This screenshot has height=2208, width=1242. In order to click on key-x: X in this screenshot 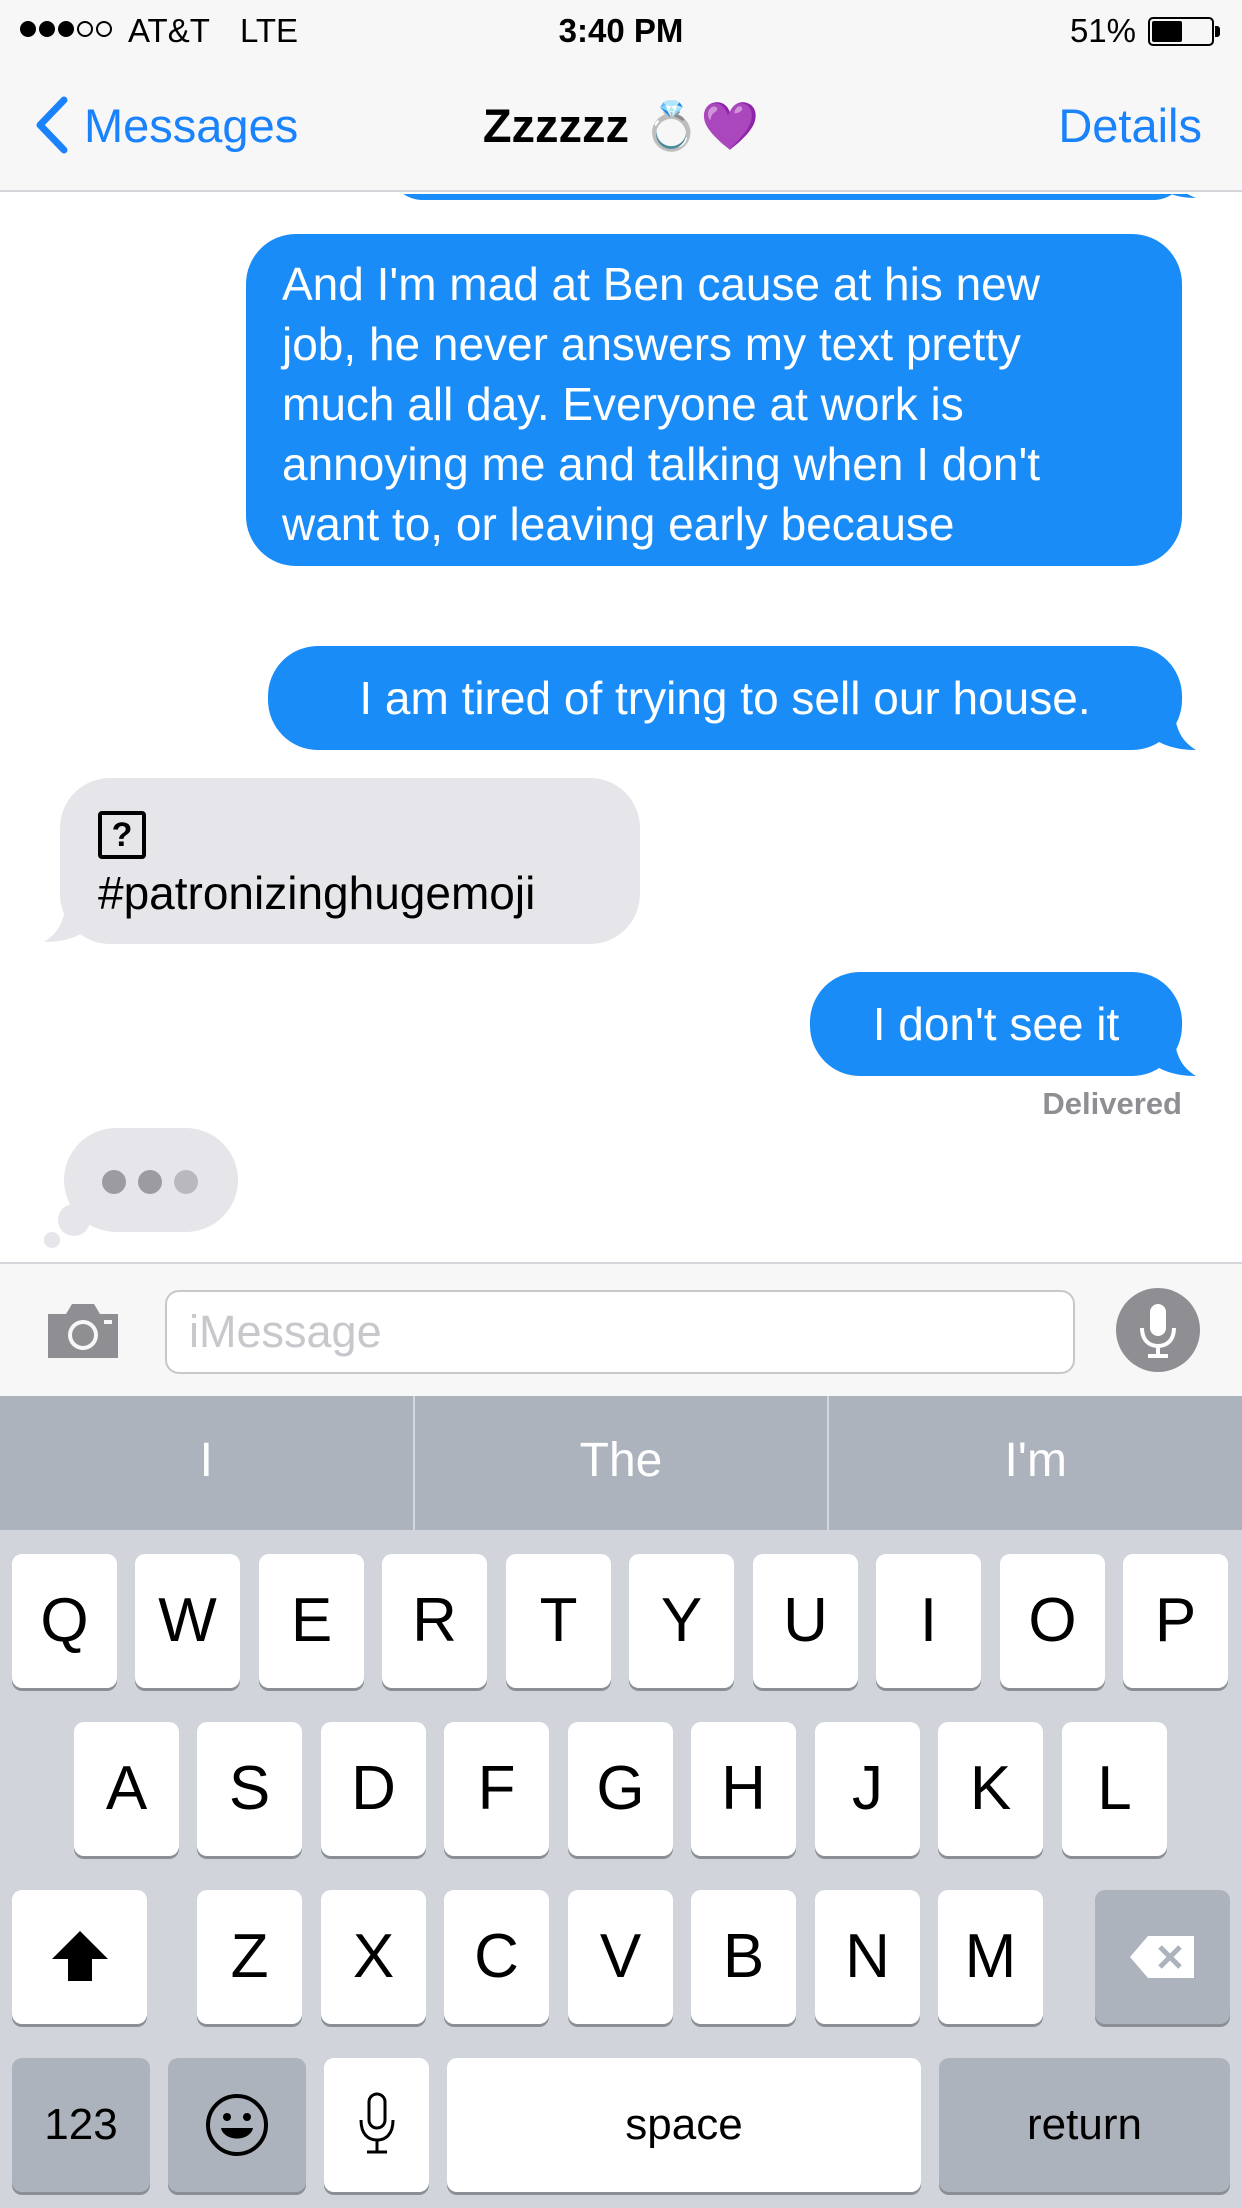, I will do `click(373, 1957)`.